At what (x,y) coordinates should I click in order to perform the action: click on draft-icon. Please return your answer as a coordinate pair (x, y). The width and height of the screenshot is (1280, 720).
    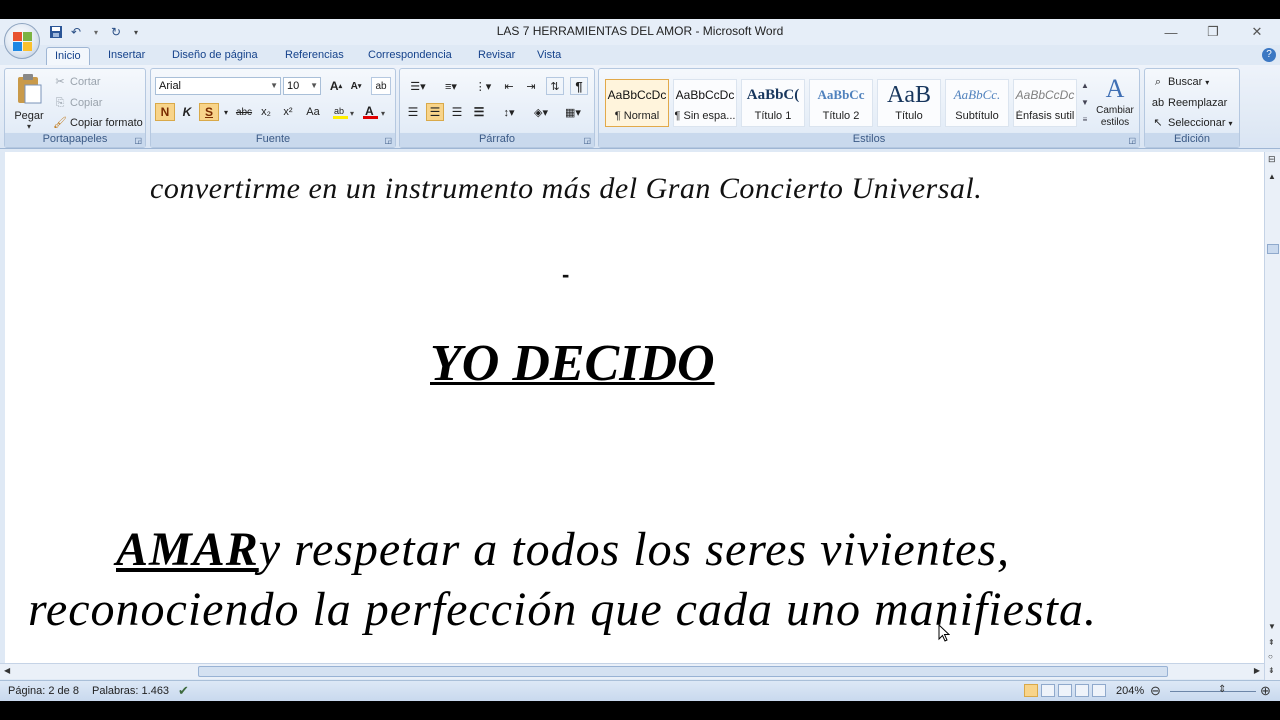
    Looking at the image, I should click on (1099, 690).